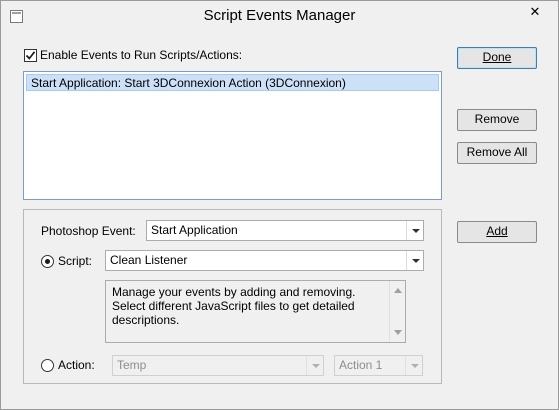  I want to click on window-title: Script Events Manager, so click(279, 15).